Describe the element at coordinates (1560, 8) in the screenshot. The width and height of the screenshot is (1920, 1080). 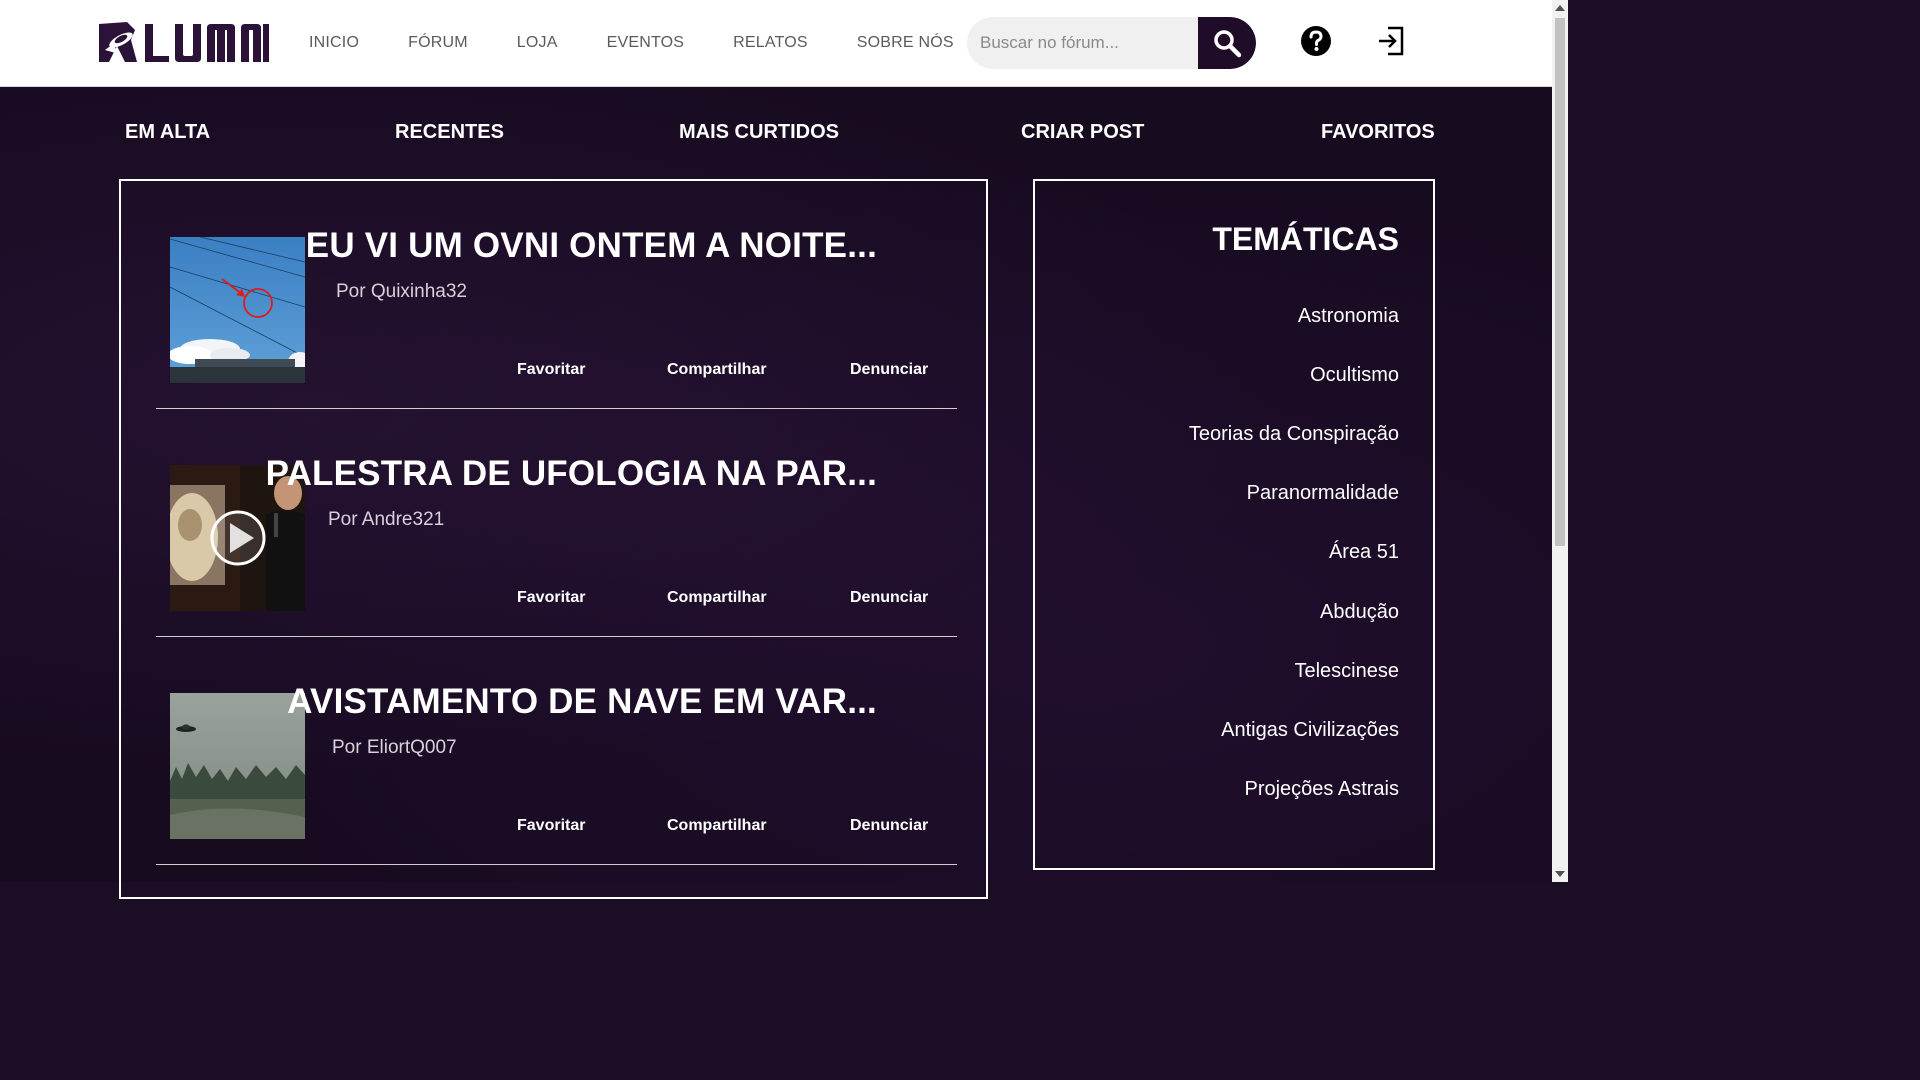
I see `scroll-up-arrow-icon` at that location.